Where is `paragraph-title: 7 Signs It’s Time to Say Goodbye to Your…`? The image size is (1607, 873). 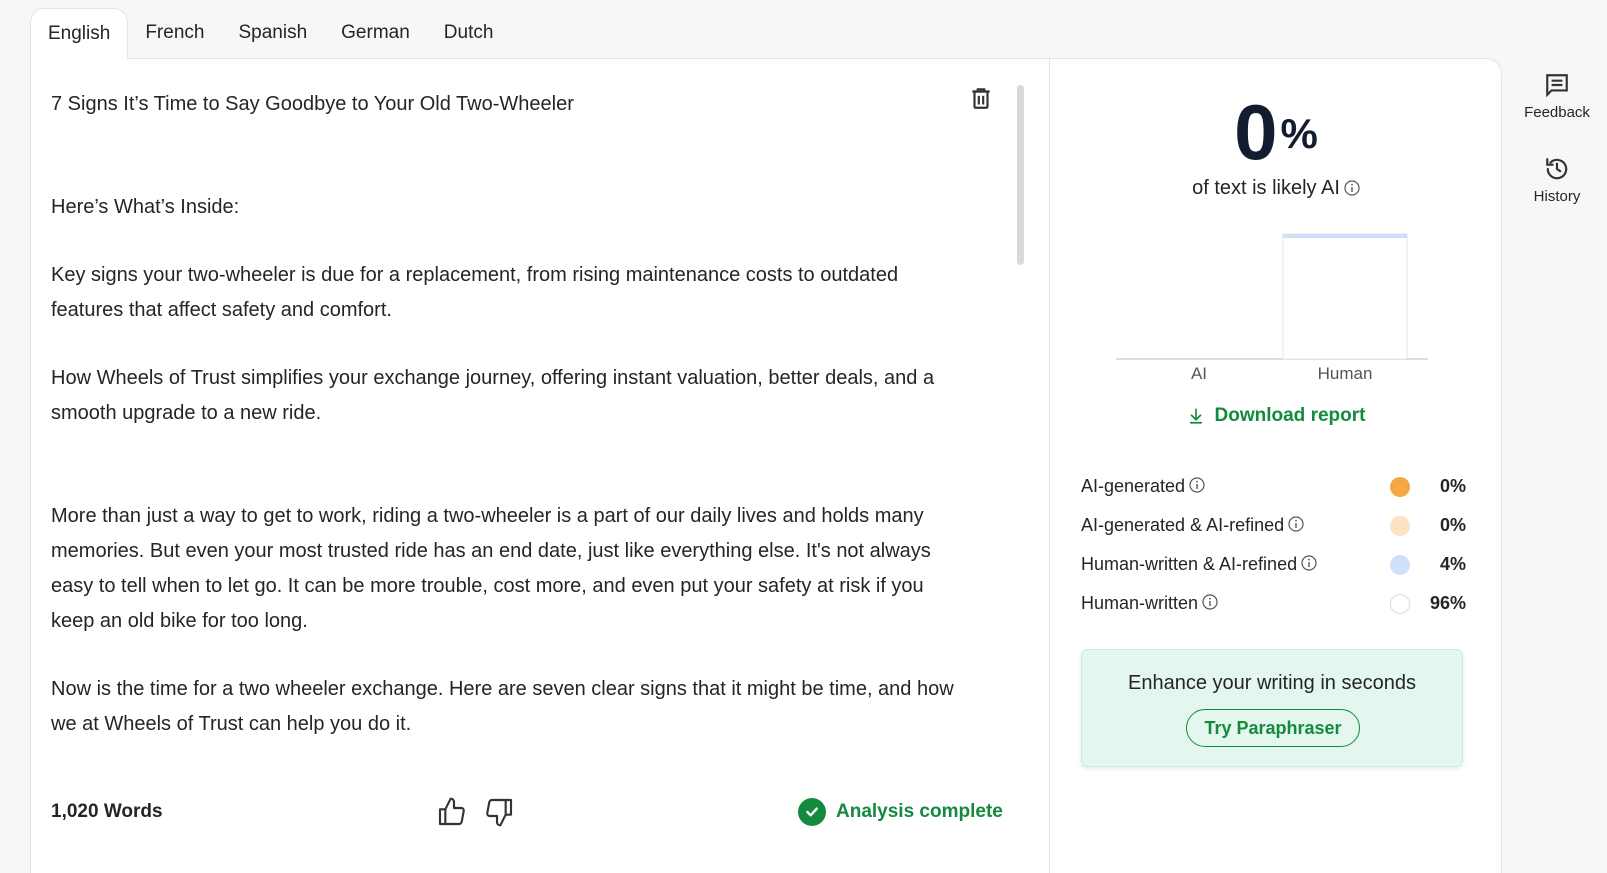
paragraph-title: 7 Signs It’s Time to Say Goodbye to Your… is located at coordinates (312, 104).